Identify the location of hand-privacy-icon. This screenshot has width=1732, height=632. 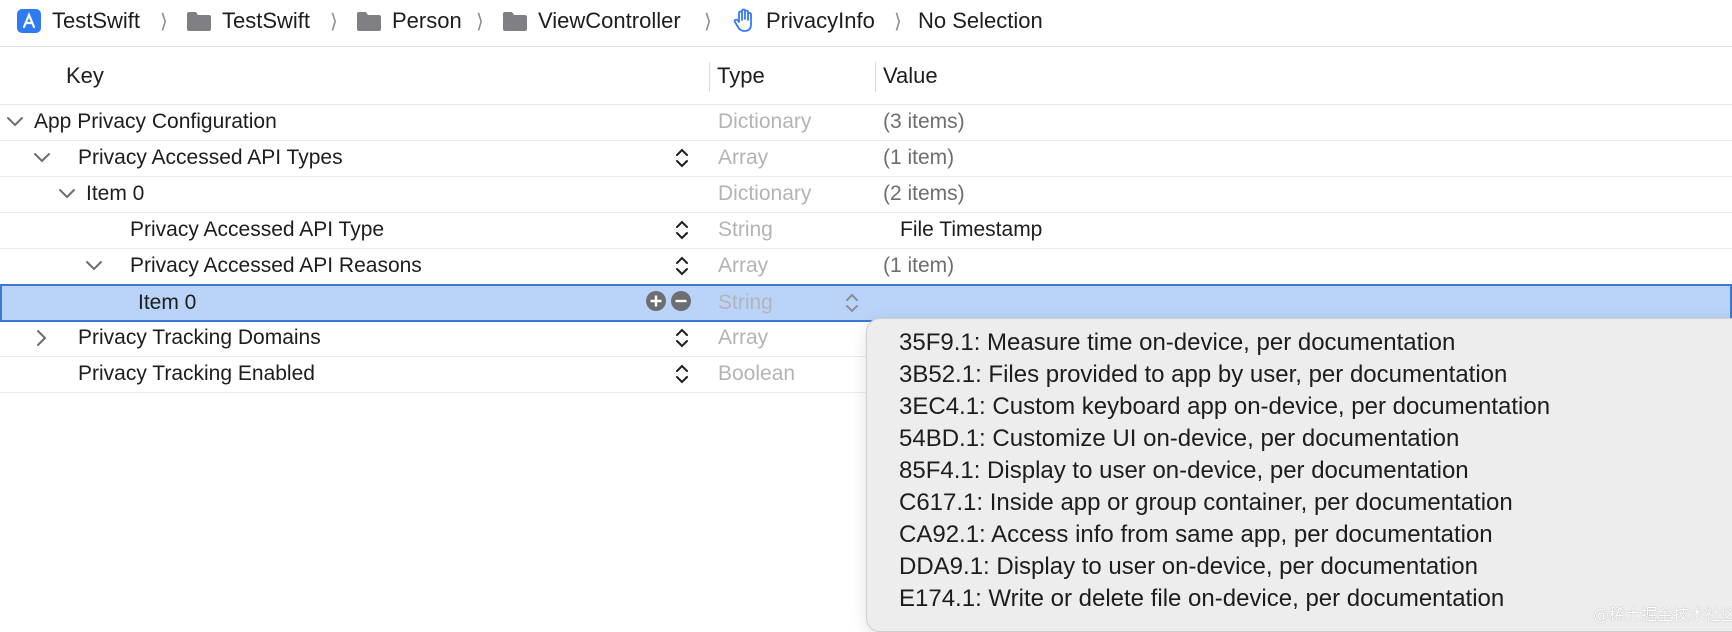
(744, 21).